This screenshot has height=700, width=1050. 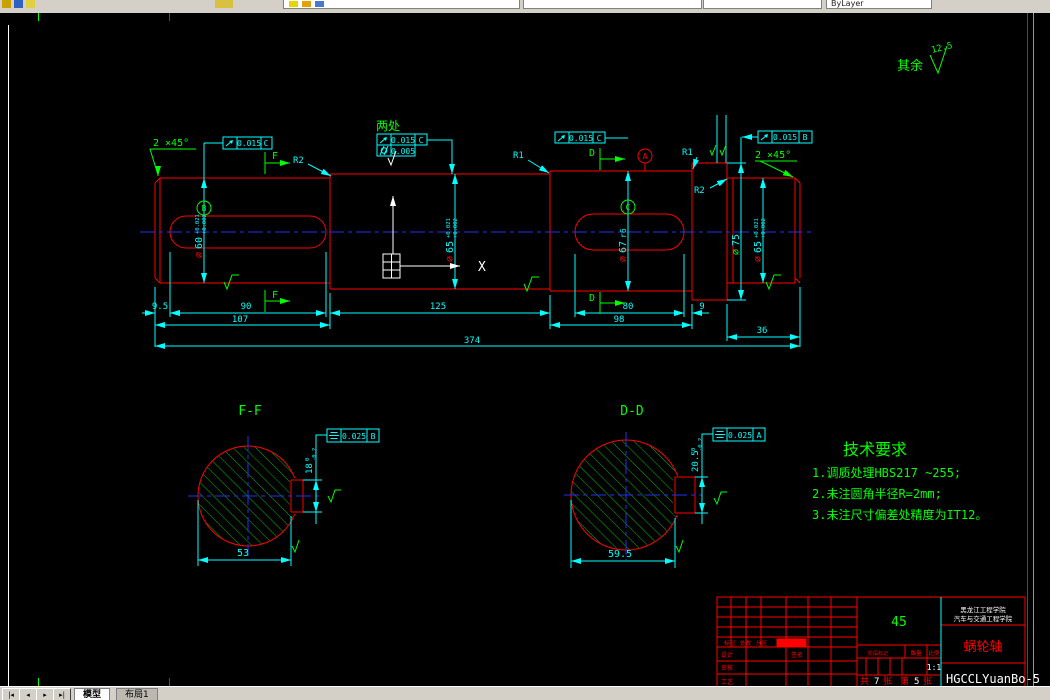 I want to click on chamfer-right-note: 2 ×45°, so click(x=773, y=155).